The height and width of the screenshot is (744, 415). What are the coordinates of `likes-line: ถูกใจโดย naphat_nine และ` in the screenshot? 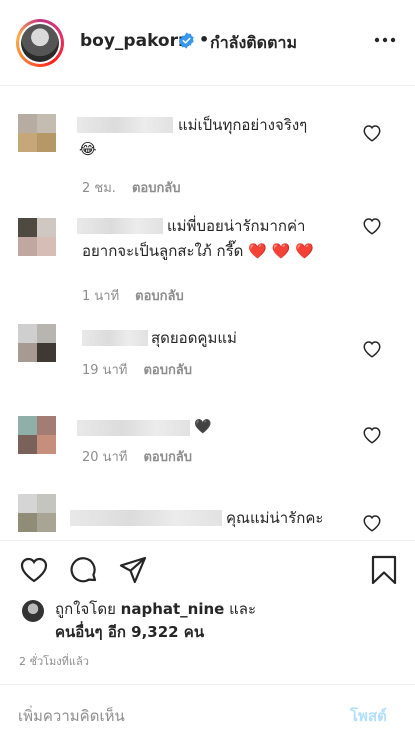 It's located at (155, 609).